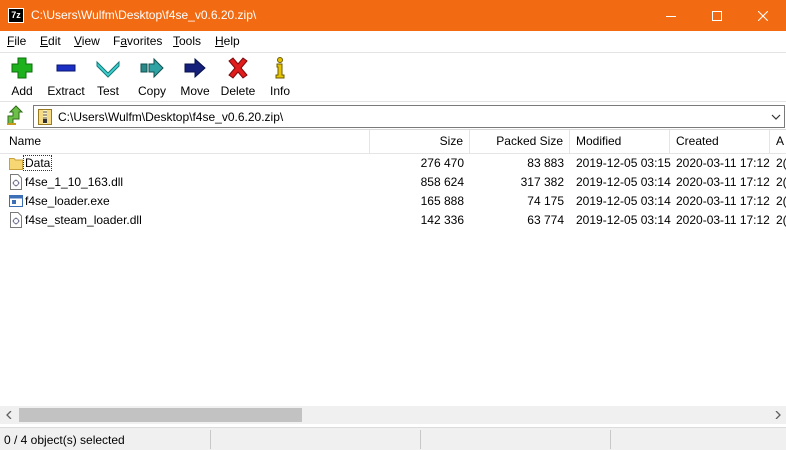 This screenshot has height=450, width=786. Describe the element at coordinates (393, 41) in the screenshot. I see `menu-bar: File Edit View Favorites Tools Help` at that location.